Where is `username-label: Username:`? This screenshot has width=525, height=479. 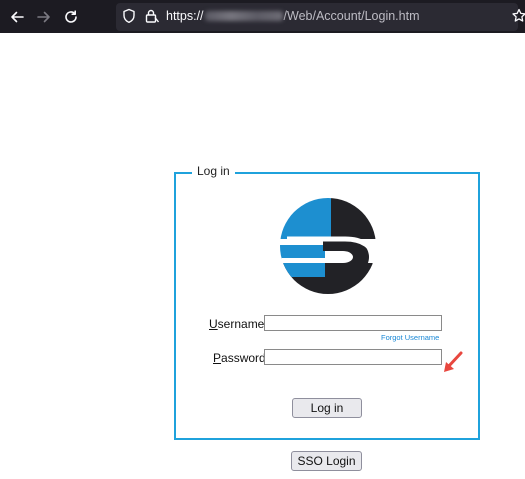 username-label: Username: is located at coordinates (238, 324).